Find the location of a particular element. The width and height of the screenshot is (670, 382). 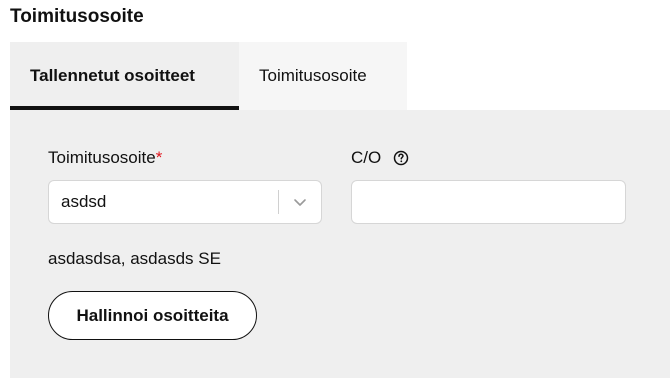

selected-address-text: asdasdsa, asdasds SE is located at coordinates (134, 258).